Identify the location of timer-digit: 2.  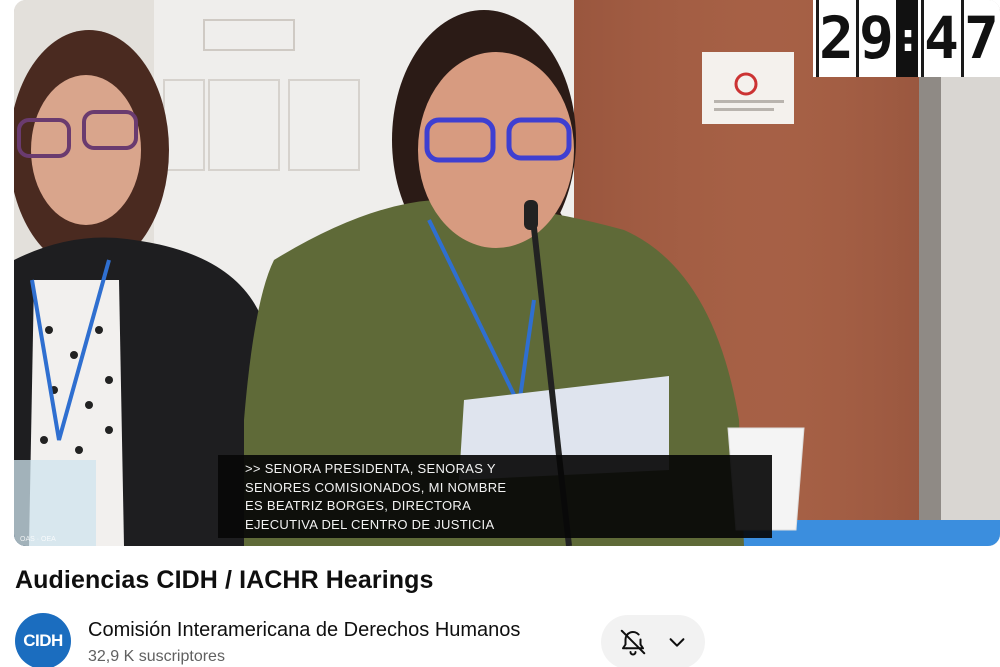
(835, 38).